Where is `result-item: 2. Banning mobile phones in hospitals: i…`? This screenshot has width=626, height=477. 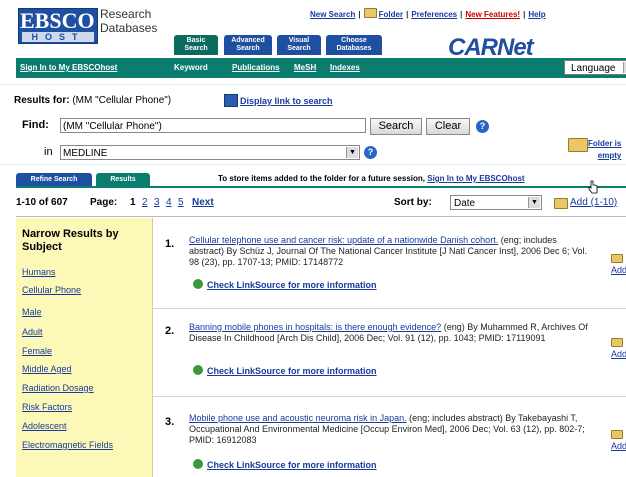
result-item: 2. Banning mobile phones in hospitals: i… is located at coordinates (389, 352).